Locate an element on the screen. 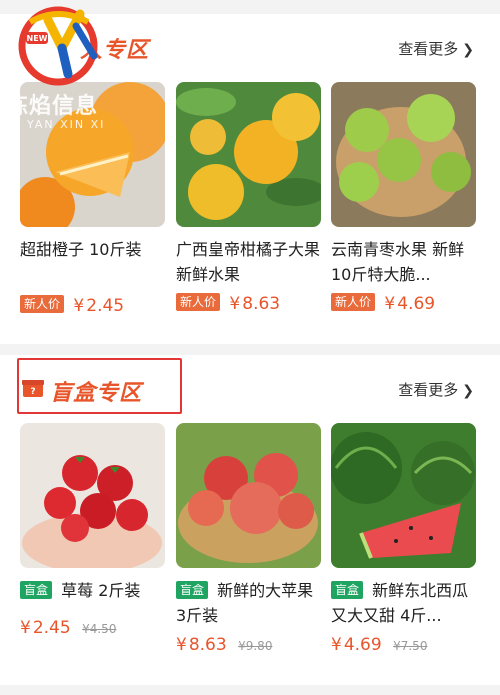  gift-box-icon: ? is located at coordinates (33, 387).